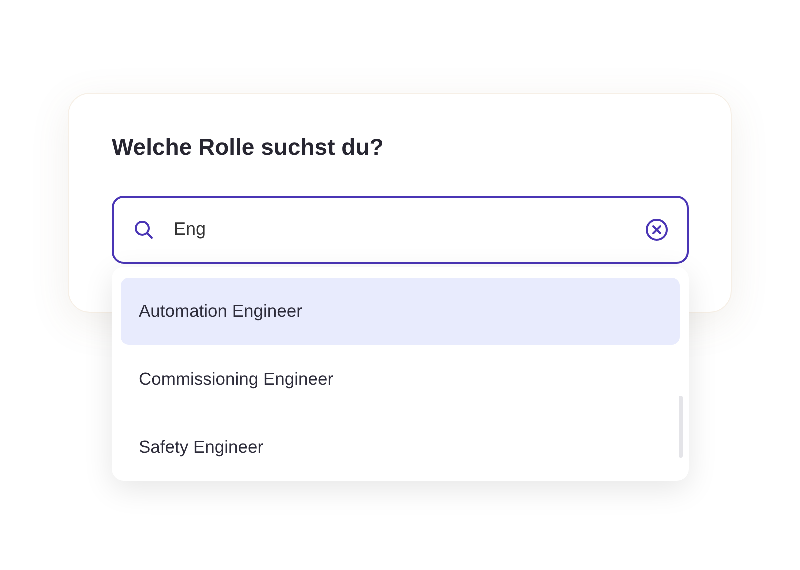 This screenshot has width=800, height=570. Describe the element at coordinates (400, 447) in the screenshot. I see `dropdown-option: Safety Engineer` at that location.